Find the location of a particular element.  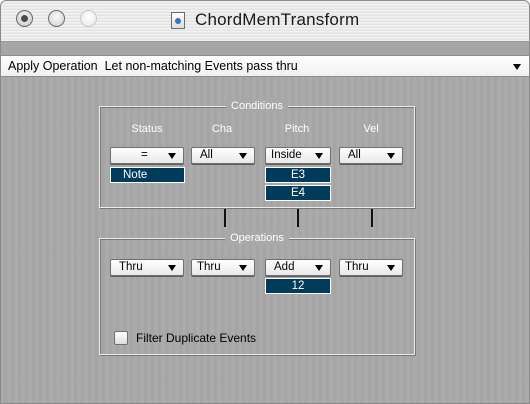

apply-operation-label: Apply Operation is located at coordinates (53, 66).